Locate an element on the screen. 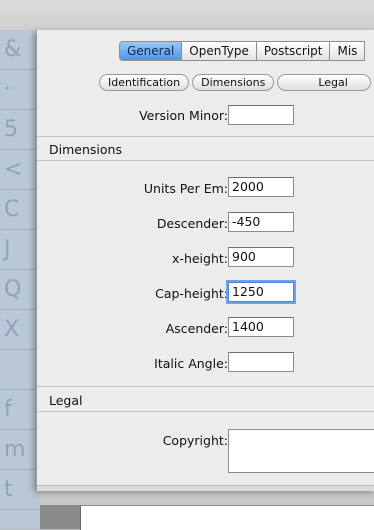  glyph-cell: < is located at coordinates (20, 170).